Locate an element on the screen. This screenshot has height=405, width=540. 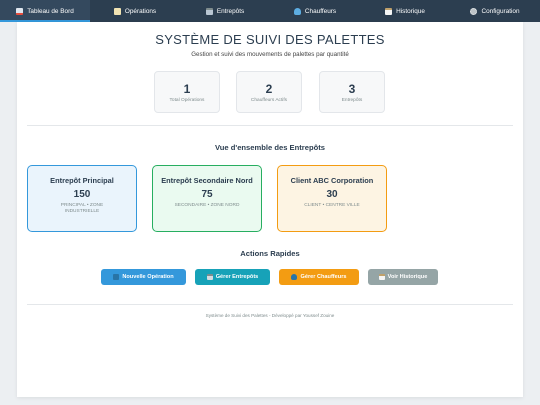
warehouse-name: Entrepôt Secondaire Nord is located at coordinates (207, 180).